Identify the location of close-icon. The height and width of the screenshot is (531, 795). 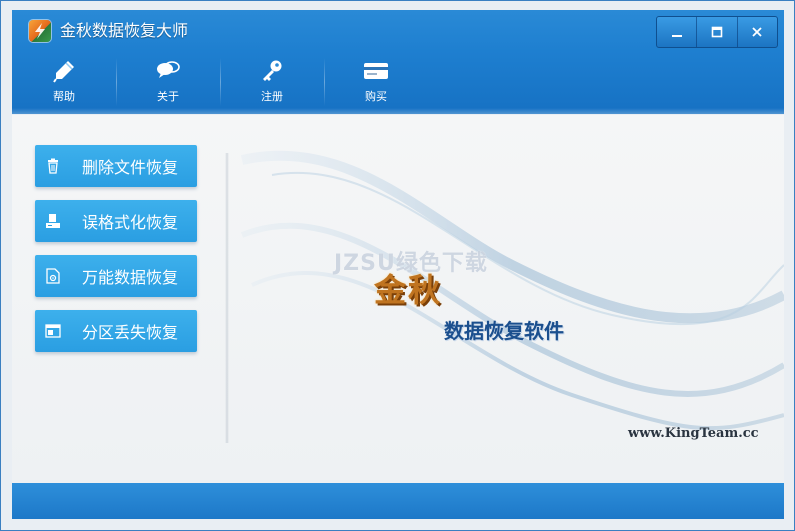
(757, 32).